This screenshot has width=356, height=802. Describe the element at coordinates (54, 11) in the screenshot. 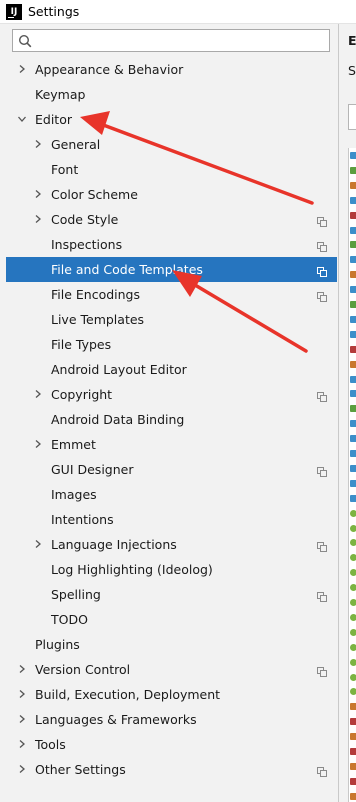

I see `window-title: Settings` at that location.